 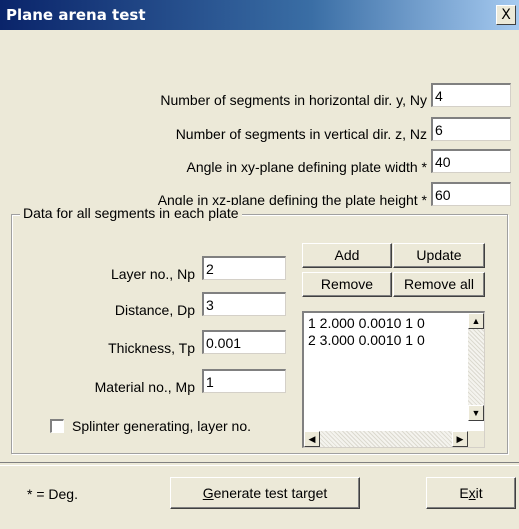 I want to click on distance-input, so click(x=244, y=304).